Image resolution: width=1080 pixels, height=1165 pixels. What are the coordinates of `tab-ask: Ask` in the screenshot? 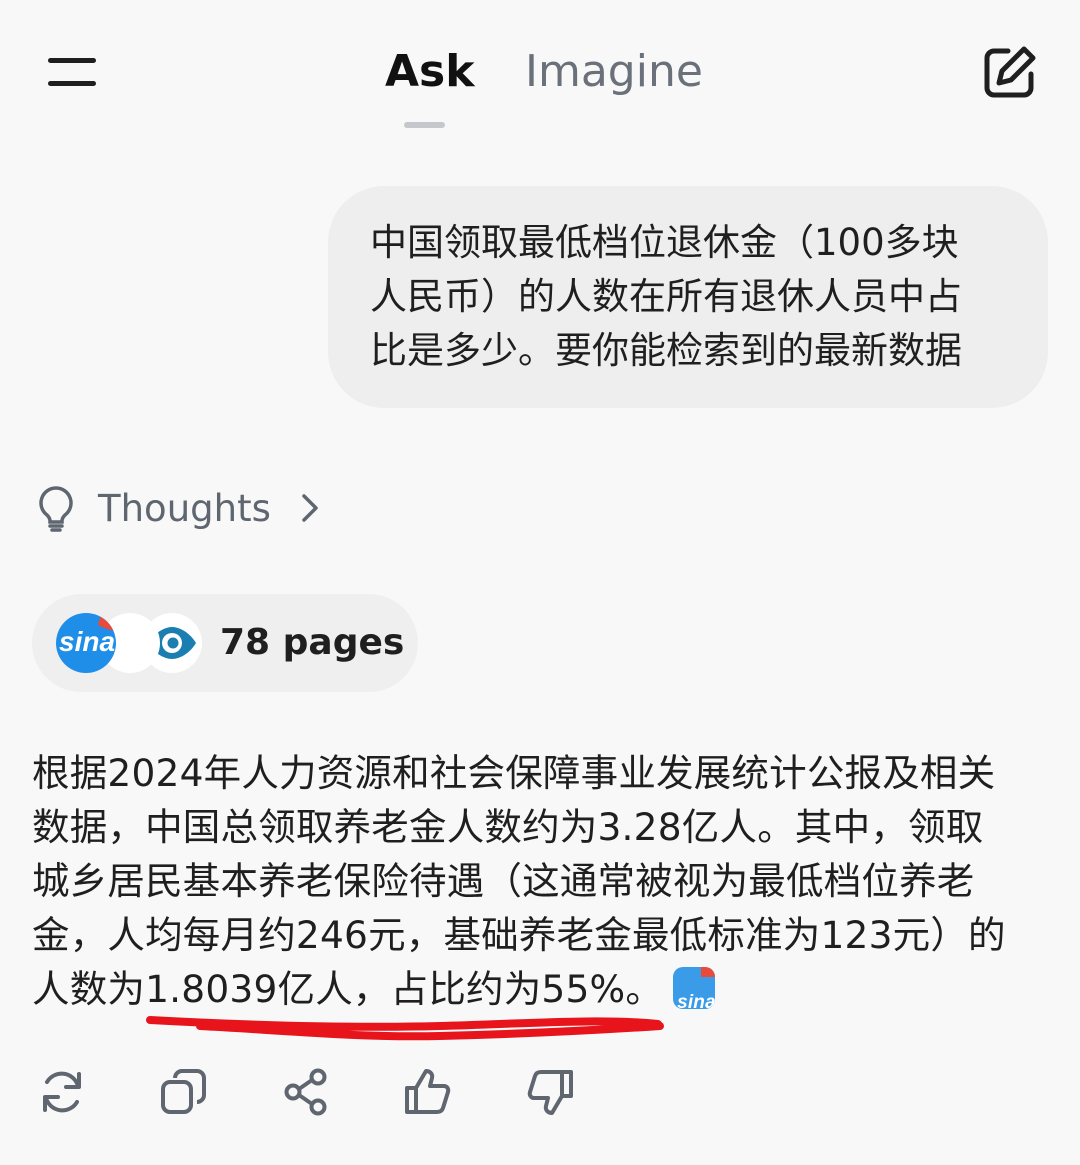 It's located at (430, 72).